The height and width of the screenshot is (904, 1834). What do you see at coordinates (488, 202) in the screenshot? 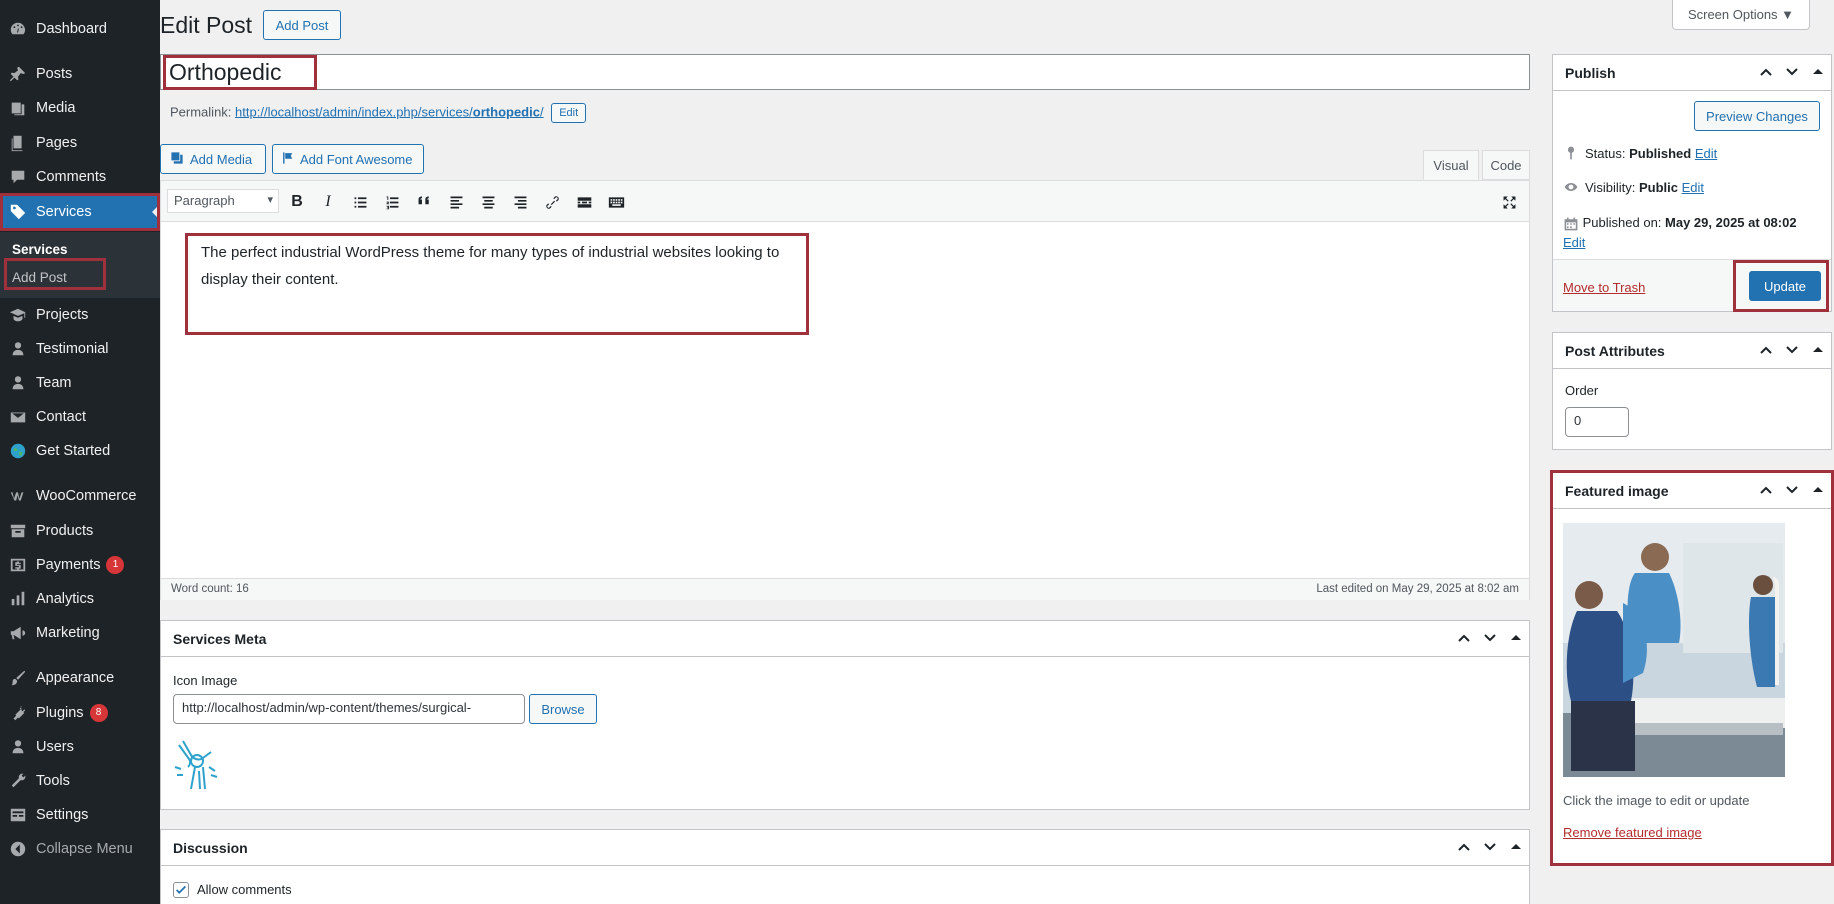
I see `align-center-icon` at bounding box center [488, 202].